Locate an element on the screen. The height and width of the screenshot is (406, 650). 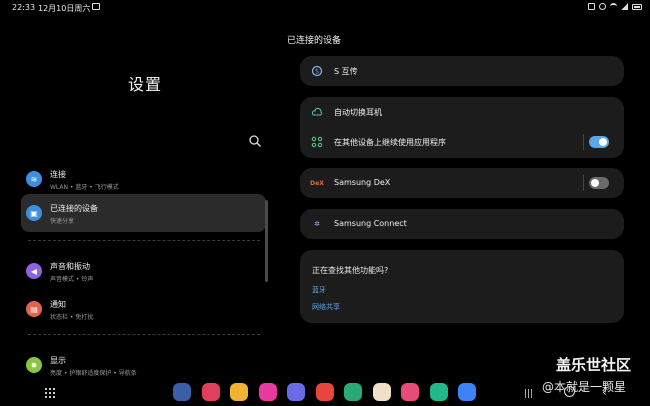
tethering-link: 网络共享 is located at coordinates (326, 307).